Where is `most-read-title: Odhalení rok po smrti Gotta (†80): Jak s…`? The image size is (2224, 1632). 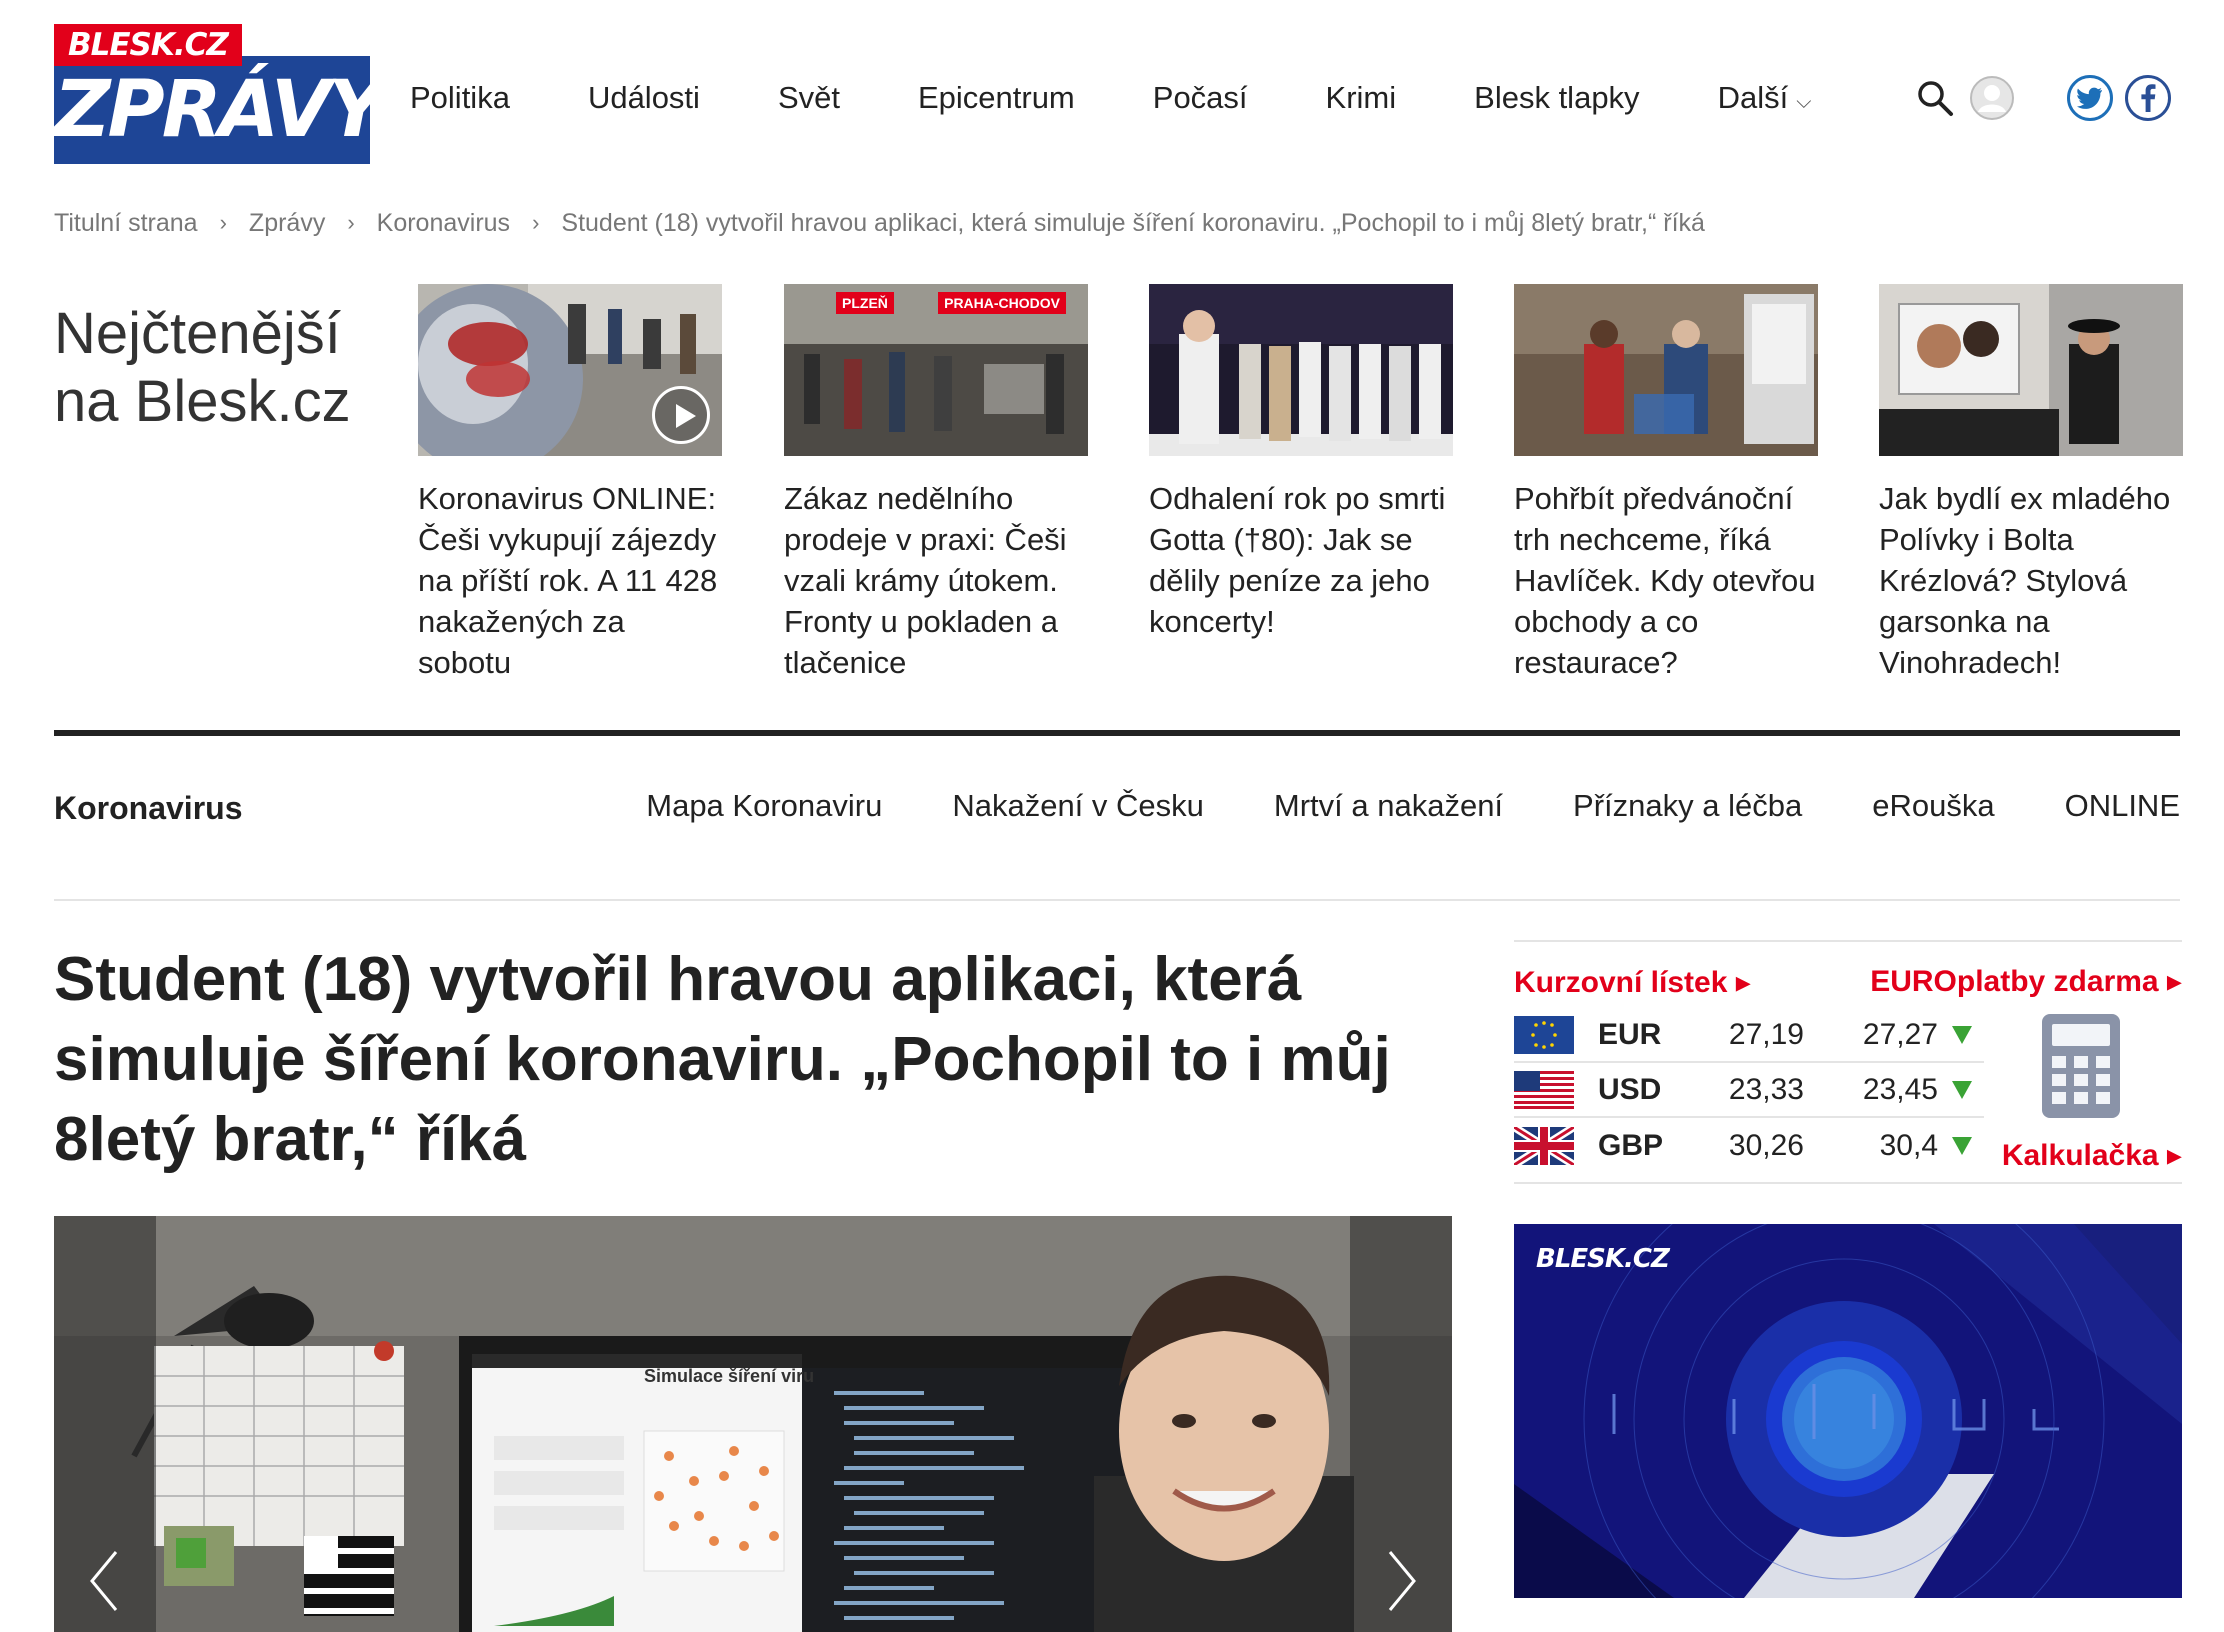
most-read-title: Odhalení rok po smrti Gotta (†80): Jak s… is located at coordinates (1301, 560).